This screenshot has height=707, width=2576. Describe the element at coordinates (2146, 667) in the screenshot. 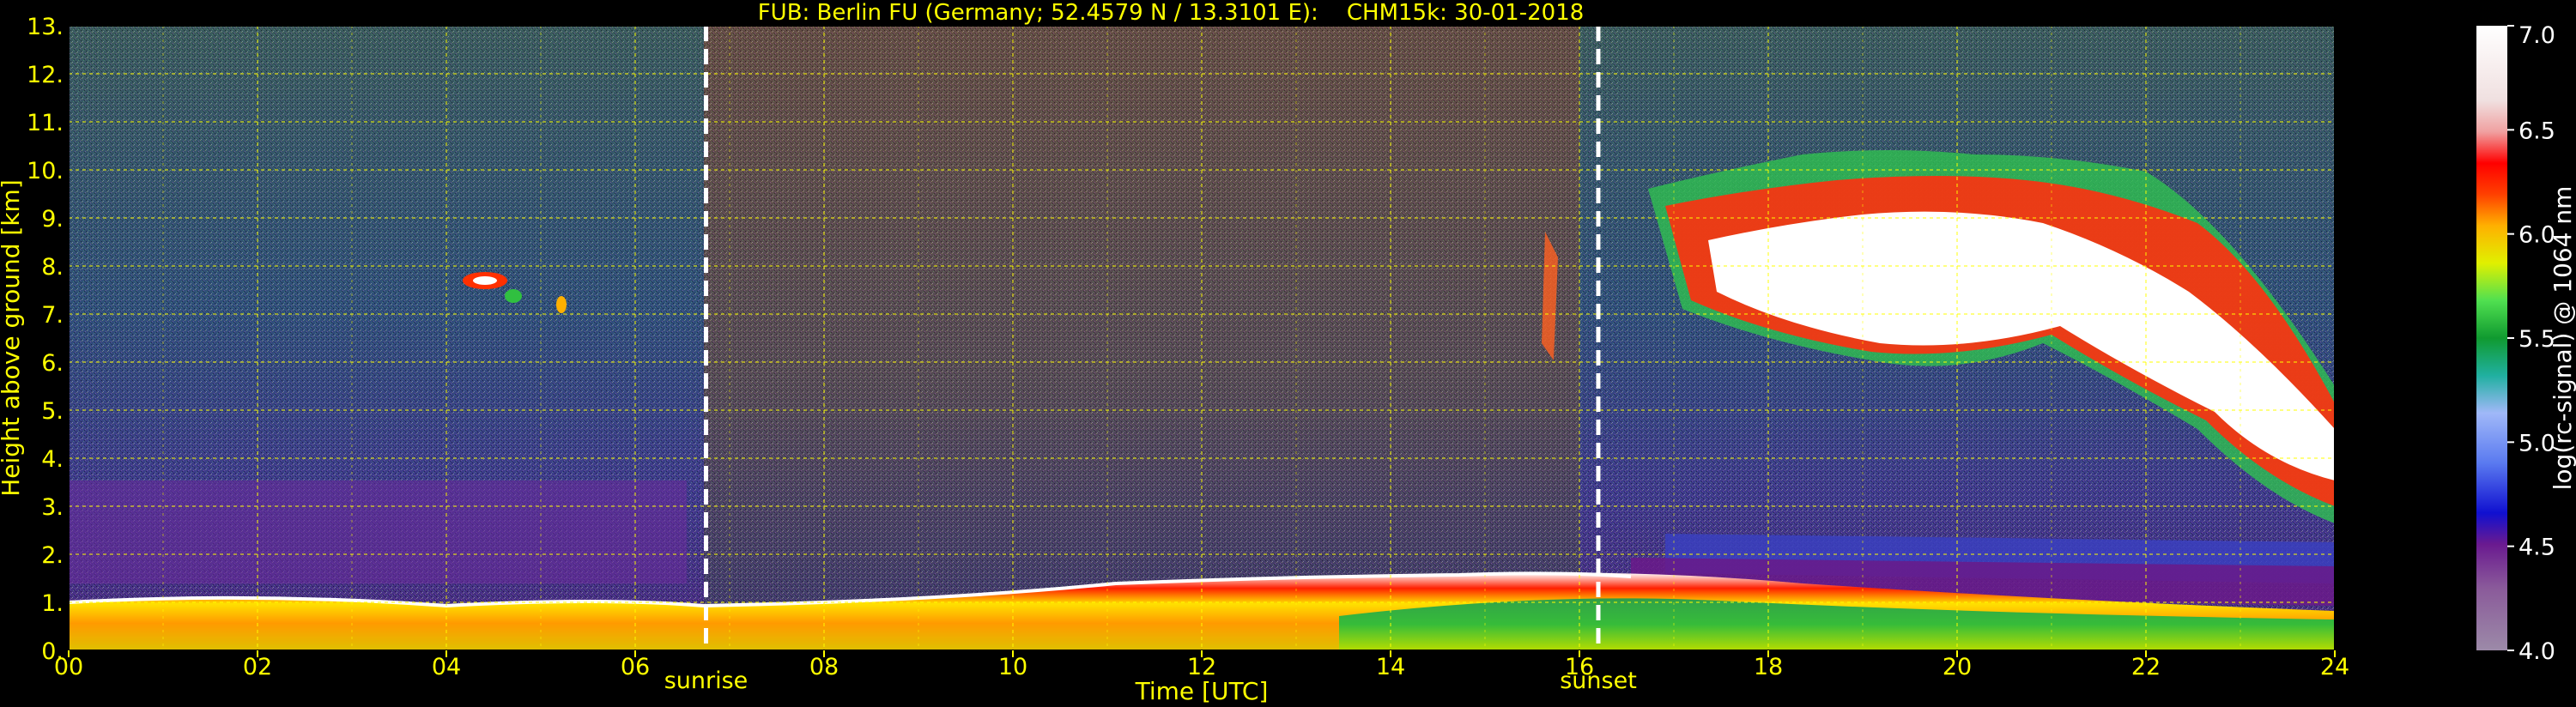

I see `x-tick-label: 22` at that location.